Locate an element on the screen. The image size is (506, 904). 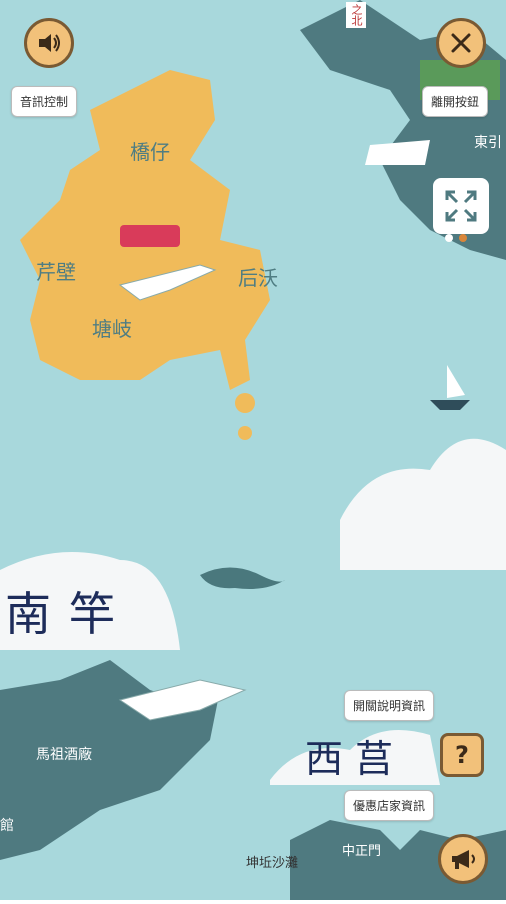
shops-tooltip: 優惠店家資訊 is located at coordinates (389, 805).